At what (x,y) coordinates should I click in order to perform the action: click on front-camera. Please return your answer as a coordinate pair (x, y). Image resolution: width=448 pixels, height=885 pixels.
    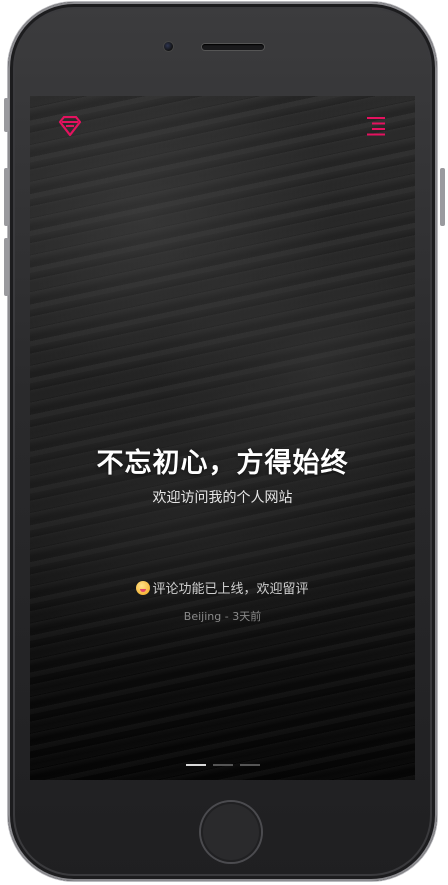
    Looking at the image, I should click on (168, 46).